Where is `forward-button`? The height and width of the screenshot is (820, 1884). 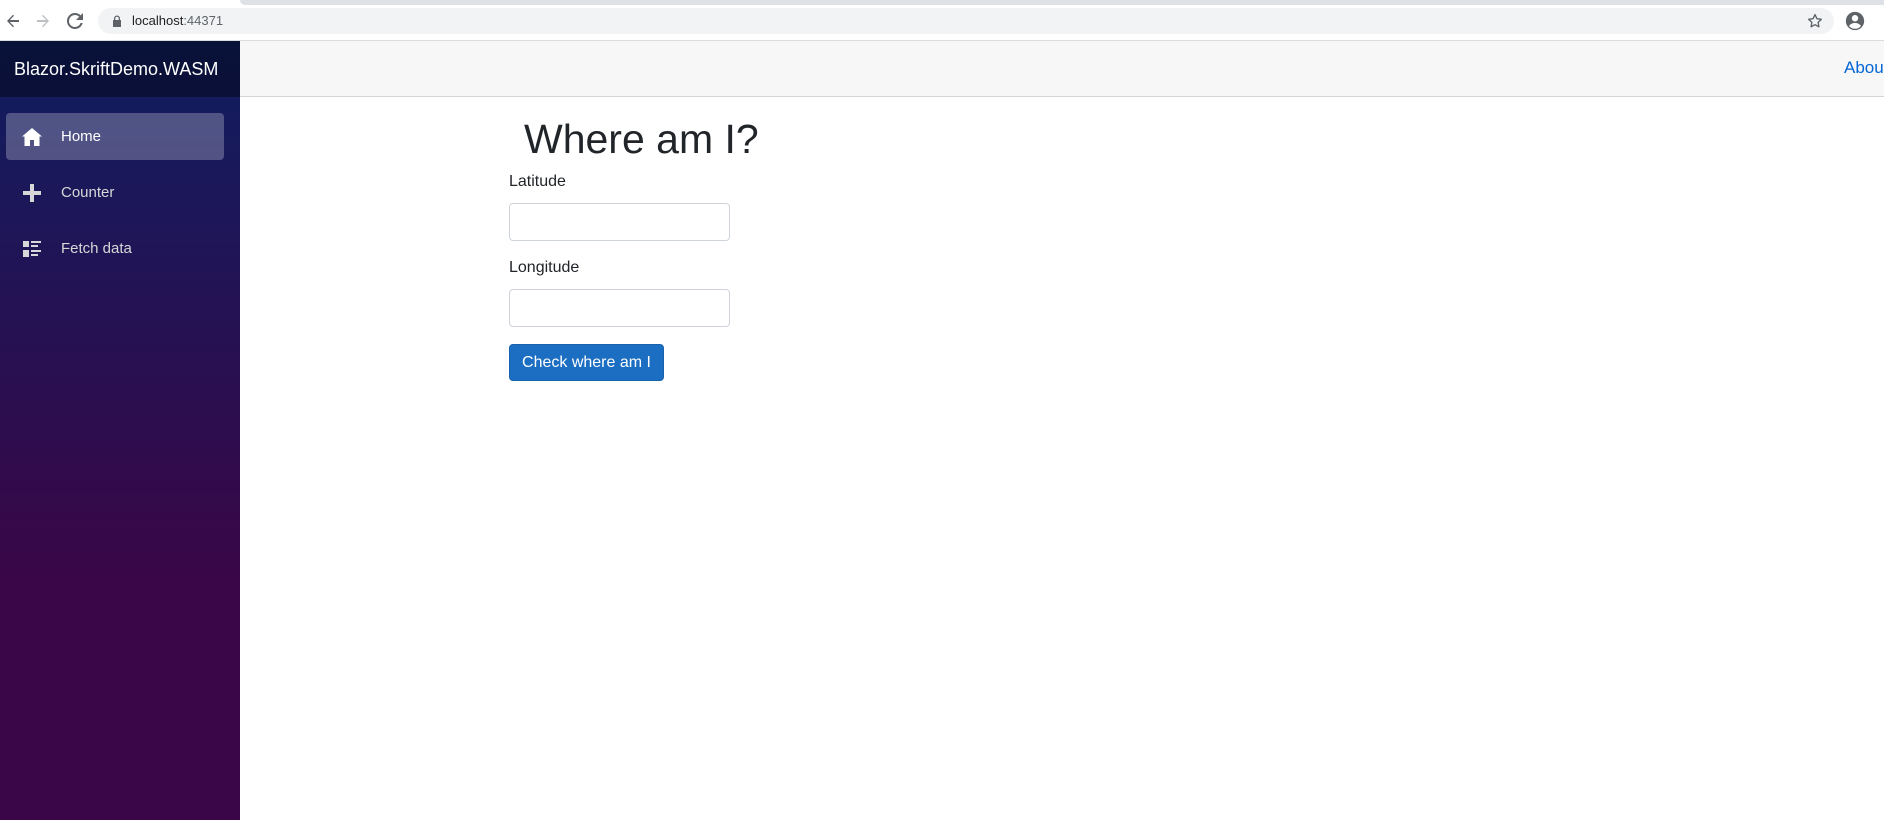 forward-button is located at coordinates (43, 21).